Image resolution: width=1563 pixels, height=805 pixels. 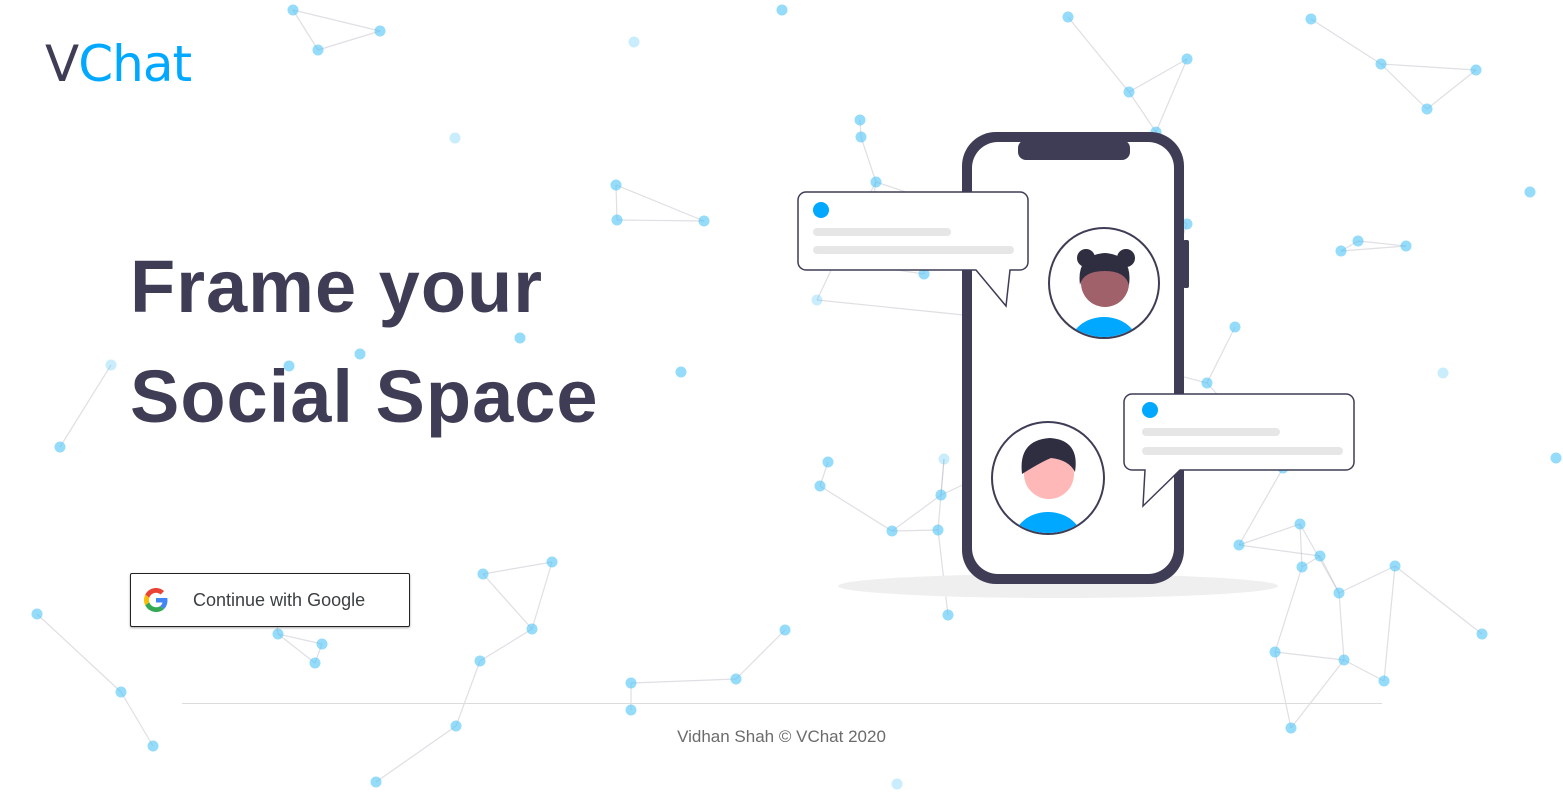 What do you see at coordinates (781, 736) in the screenshot?
I see `footer-copyright: Vidhan Shah © VChat 2020` at bounding box center [781, 736].